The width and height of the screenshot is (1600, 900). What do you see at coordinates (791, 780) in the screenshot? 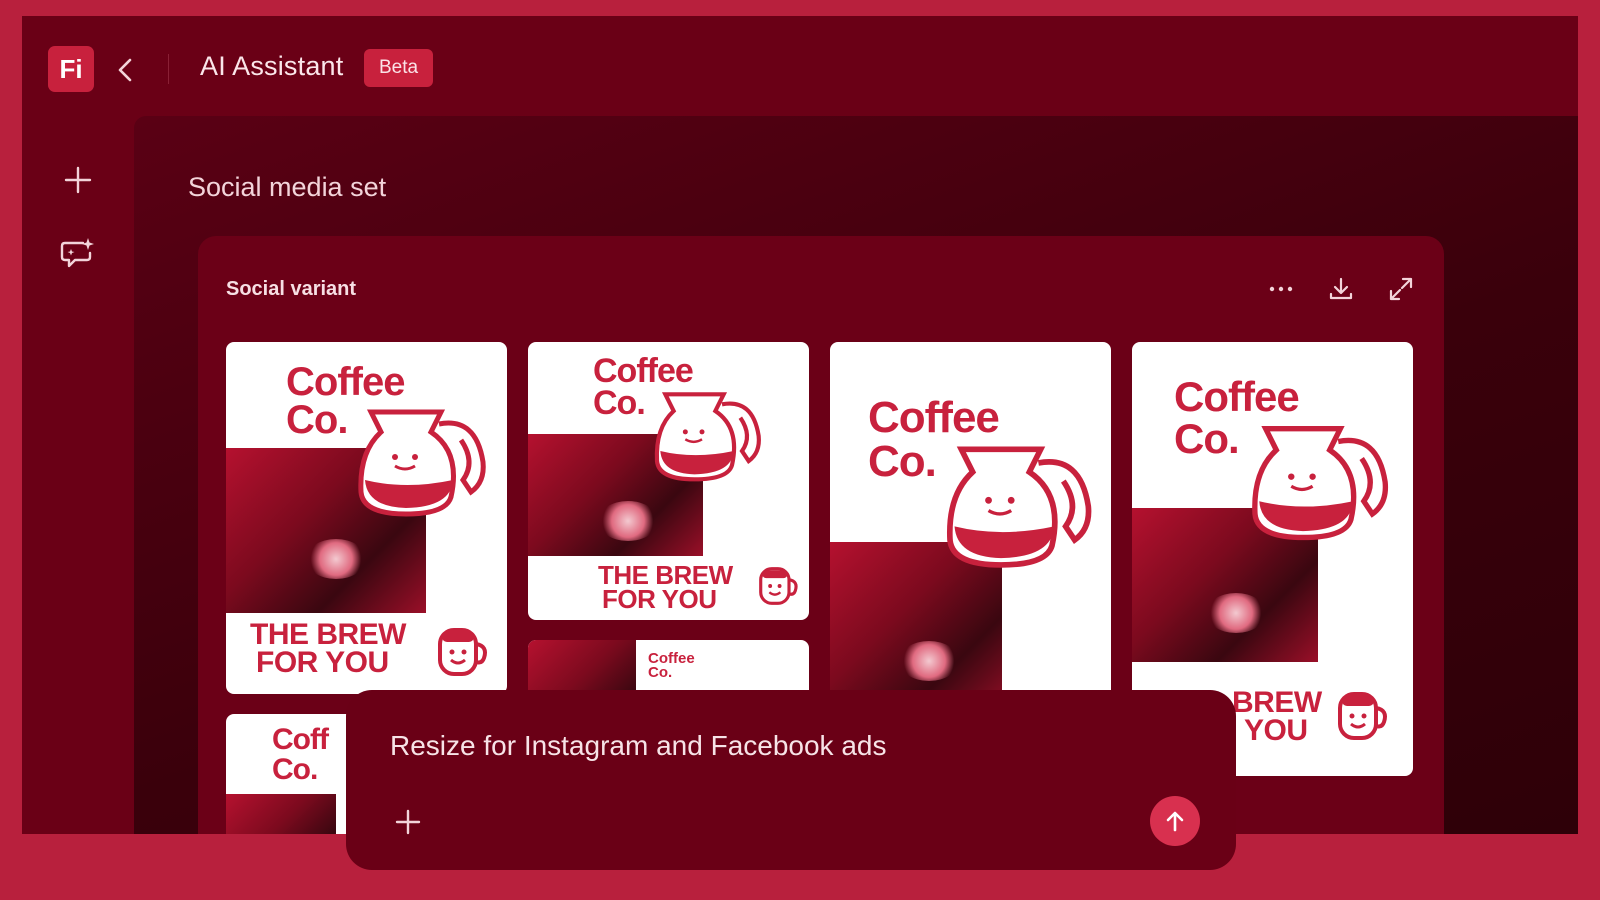
I see `prompt-panel: Resize for Instagram and Facebook ads` at bounding box center [791, 780].